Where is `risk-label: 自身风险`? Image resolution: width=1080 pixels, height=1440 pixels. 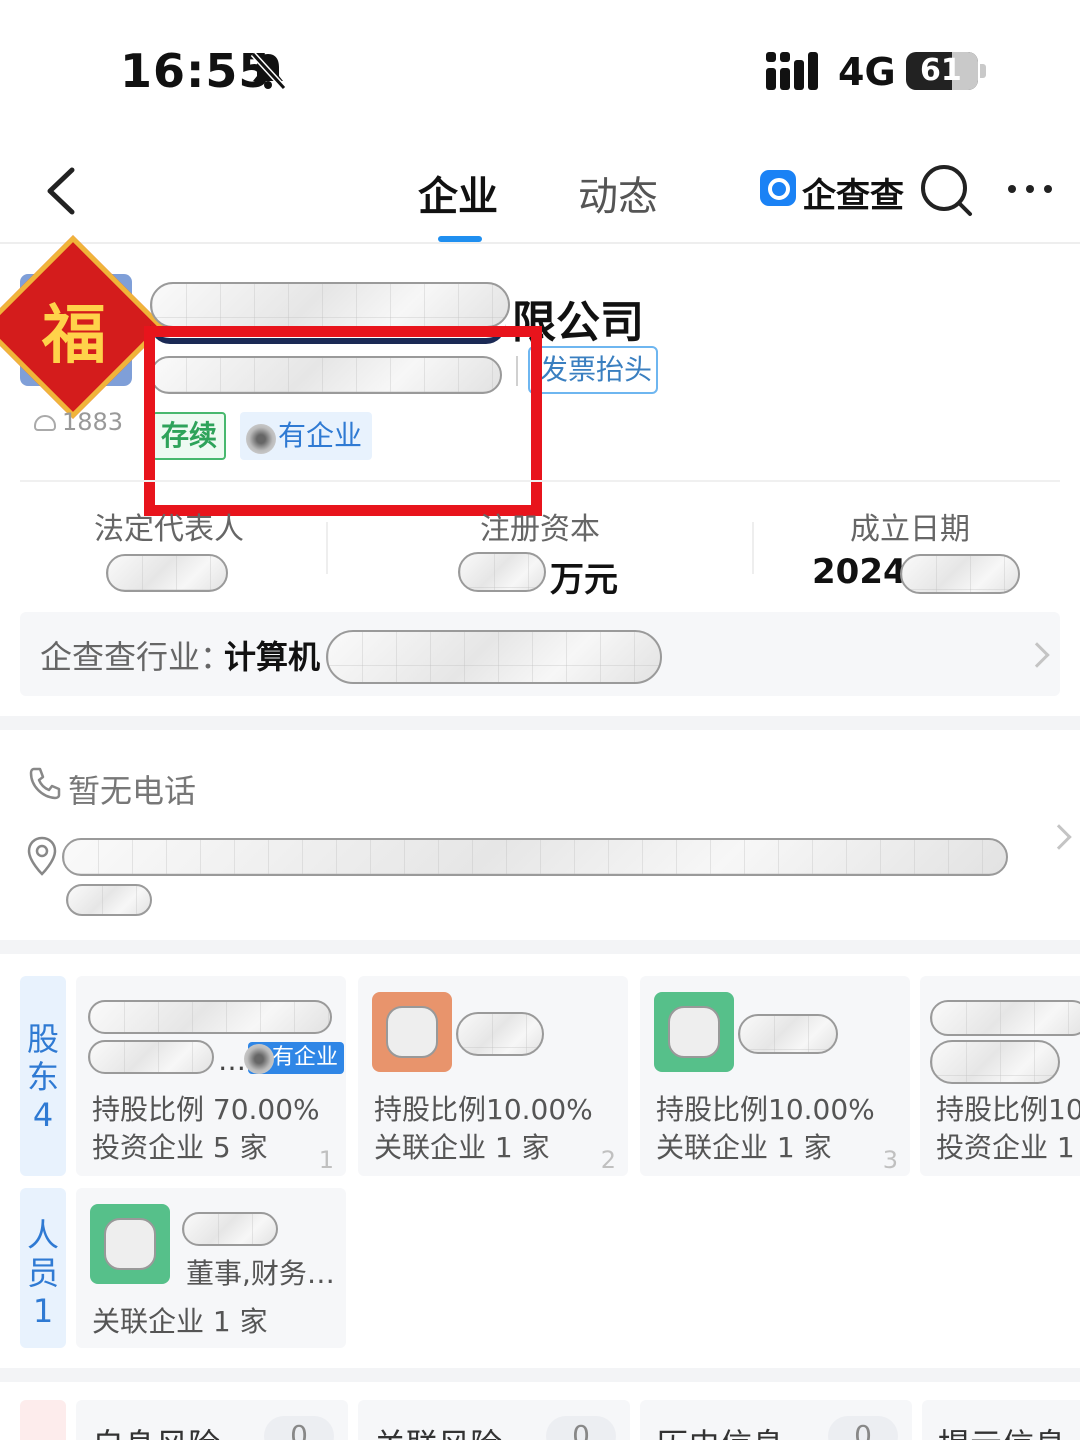 risk-label: 自身风险 is located at coordinates (156, 1430).